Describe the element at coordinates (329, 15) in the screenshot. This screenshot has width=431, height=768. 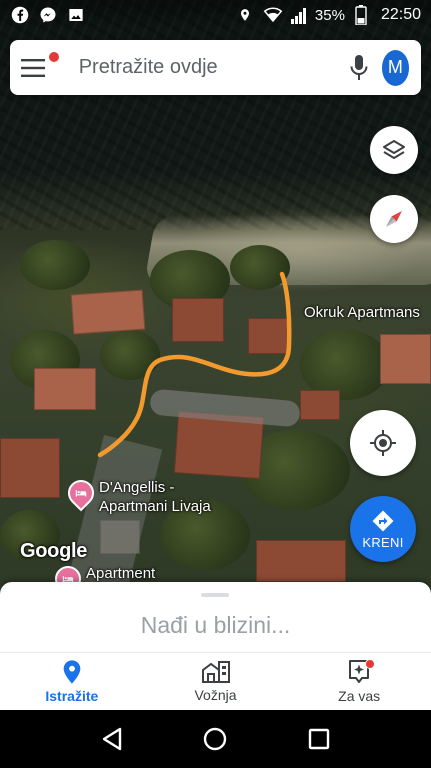
I see `battery-percent: 35%` at that location.